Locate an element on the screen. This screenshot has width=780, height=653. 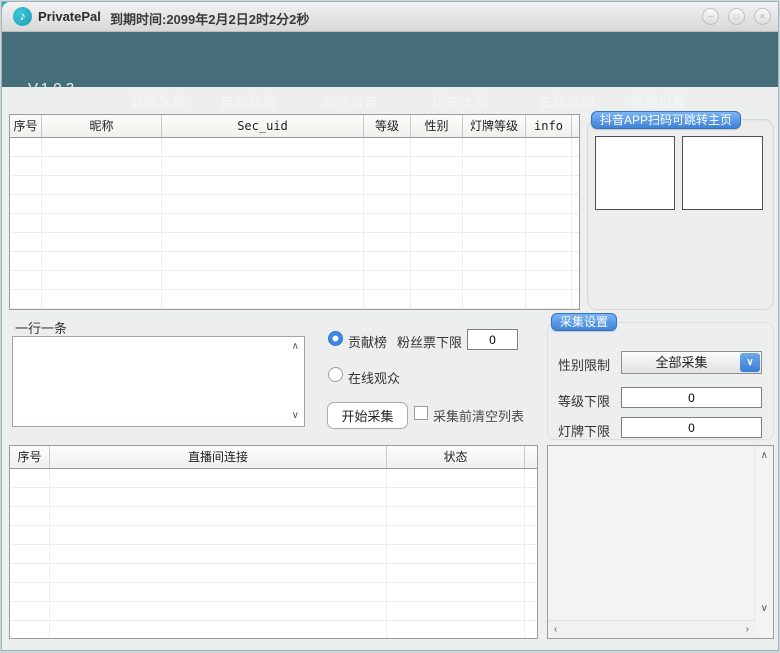
col-header-nickname: 昵称 is located at coordinates (102, 126).